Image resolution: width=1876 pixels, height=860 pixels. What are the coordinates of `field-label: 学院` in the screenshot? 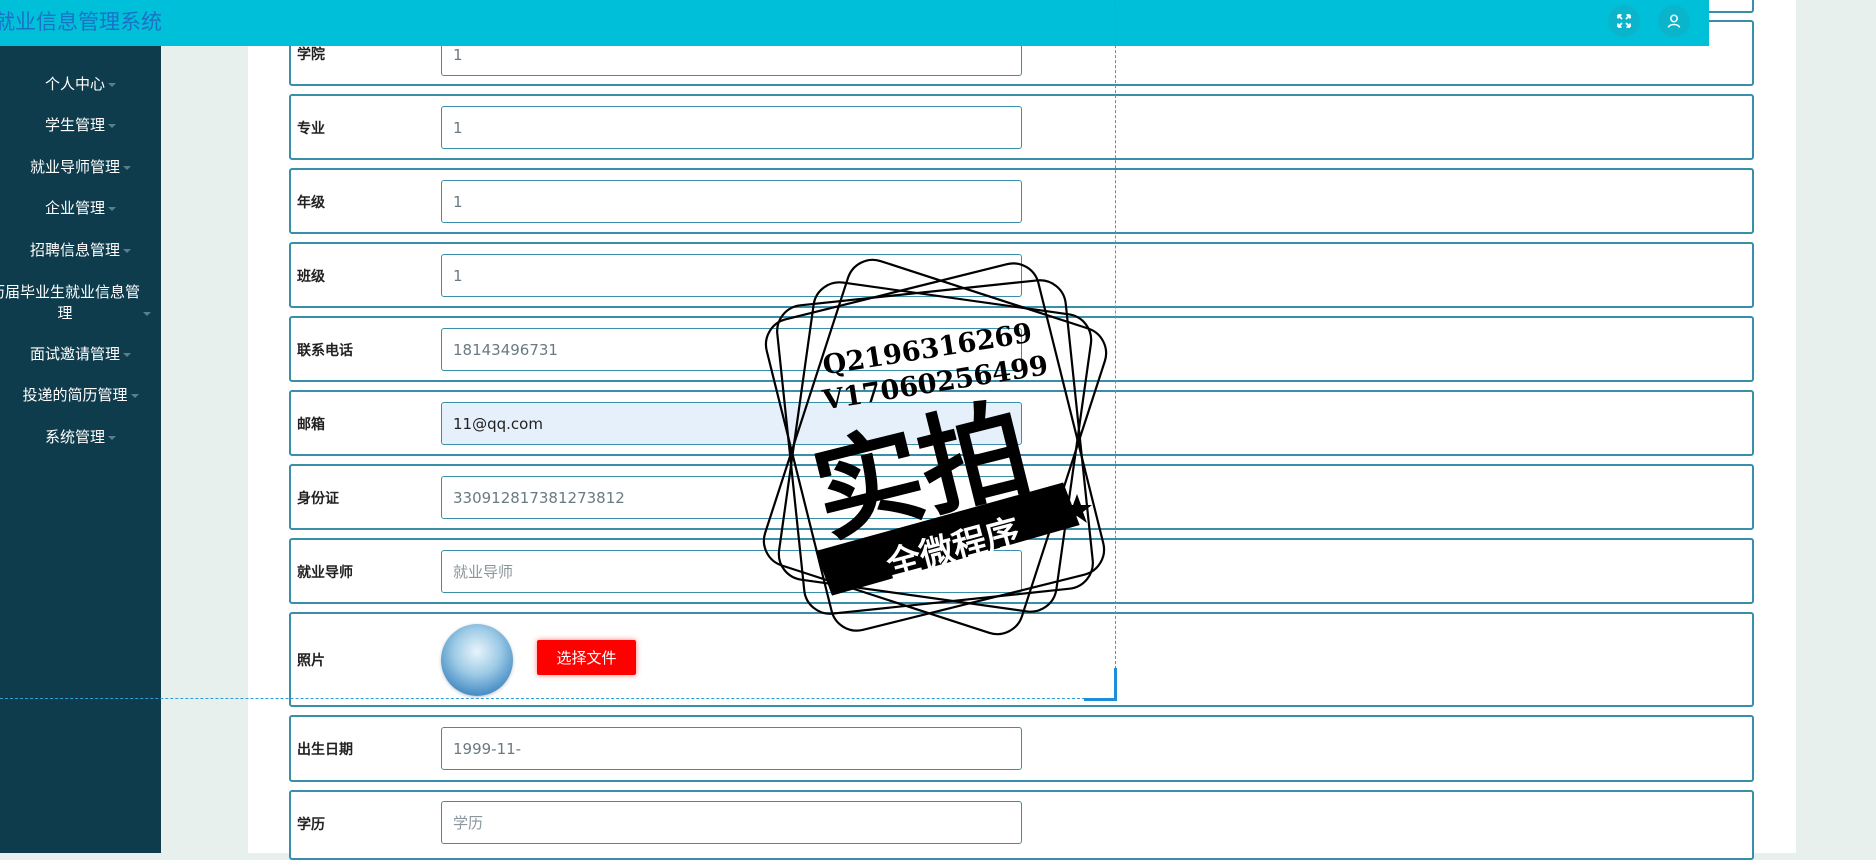 It's located at (311, 55).